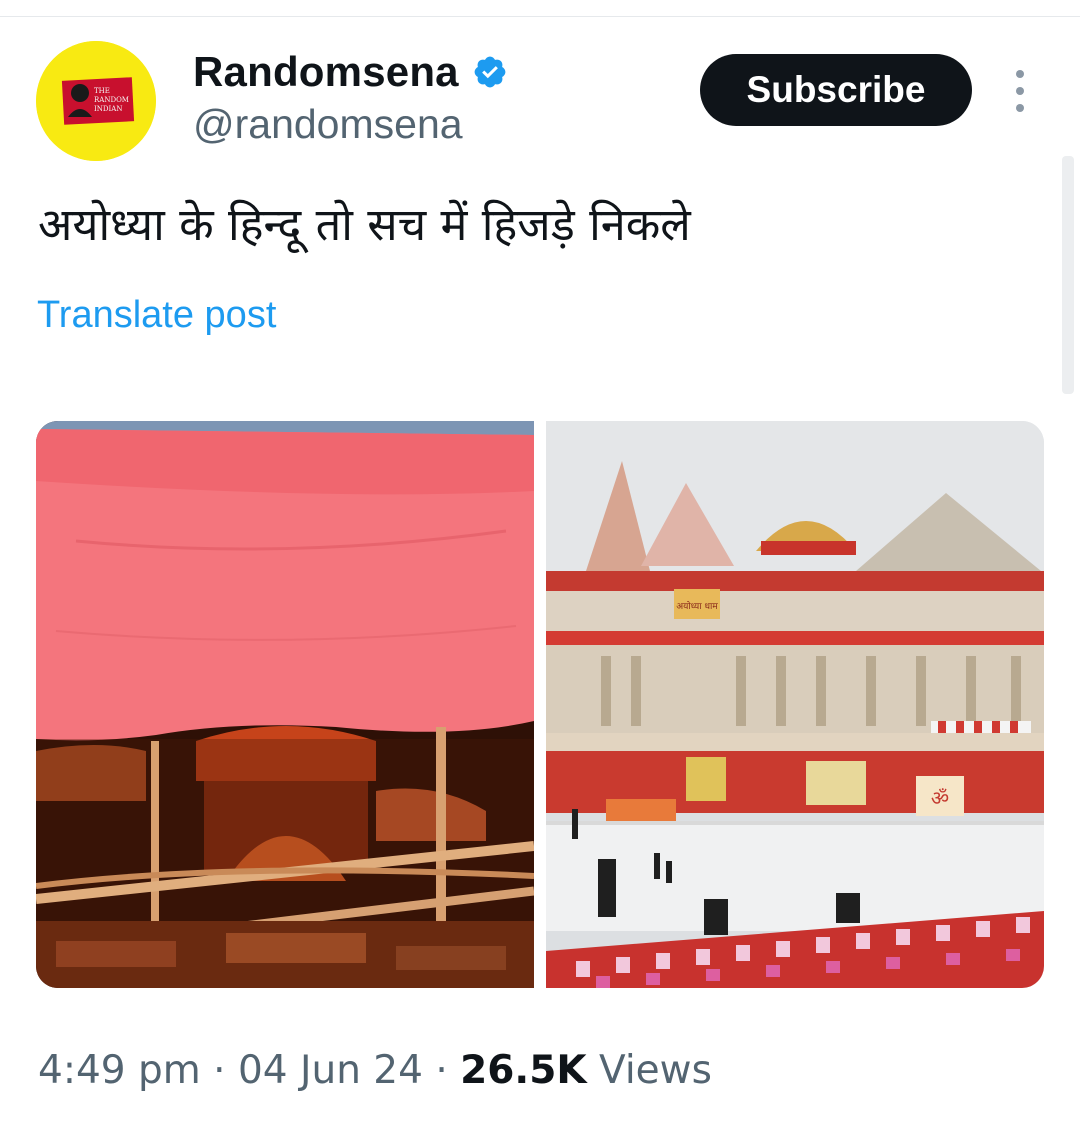  Describe the element at coordinates (156, 315) in the screenshot. I see `translate-post-link: Translate post` at that location.